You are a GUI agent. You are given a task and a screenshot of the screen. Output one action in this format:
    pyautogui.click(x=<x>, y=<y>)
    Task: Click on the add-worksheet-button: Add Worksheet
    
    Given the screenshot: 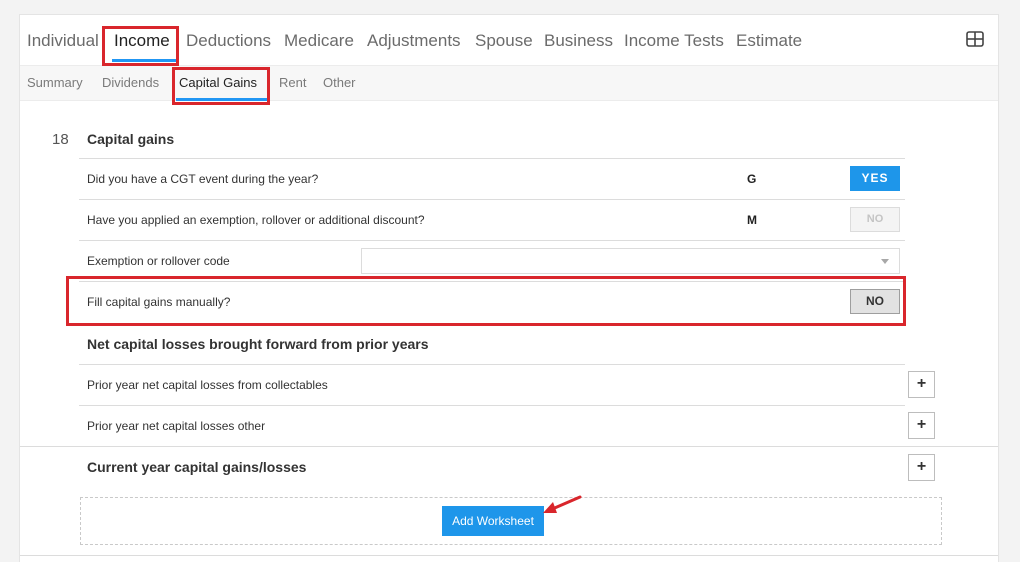 What is the action you would take?
    pyautogui.click(x=493, y=521)
    